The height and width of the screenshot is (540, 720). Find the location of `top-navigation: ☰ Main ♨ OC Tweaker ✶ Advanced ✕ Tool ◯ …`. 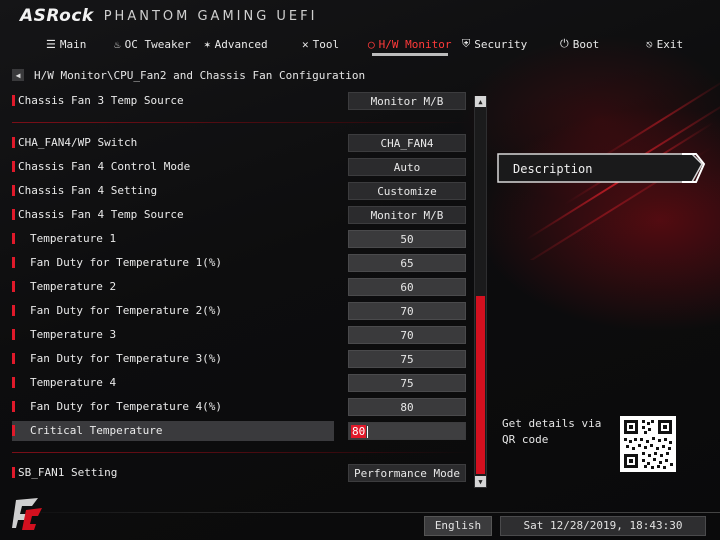

top-navigation: ☰ Main ♨ OC Tweaker ✶ Advanced ✕ Tool ◯ … is located at coordinates (360, 44).